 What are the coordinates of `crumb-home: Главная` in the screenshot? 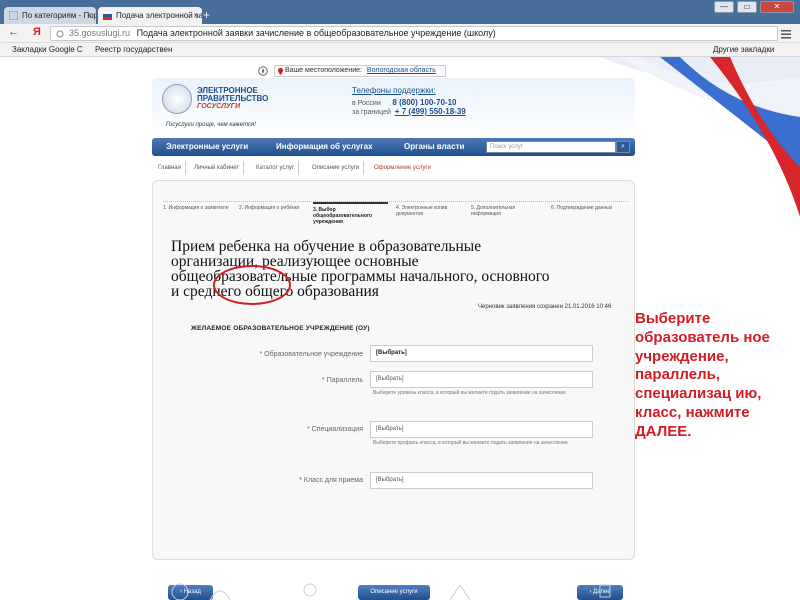 It's located at (170, 168).